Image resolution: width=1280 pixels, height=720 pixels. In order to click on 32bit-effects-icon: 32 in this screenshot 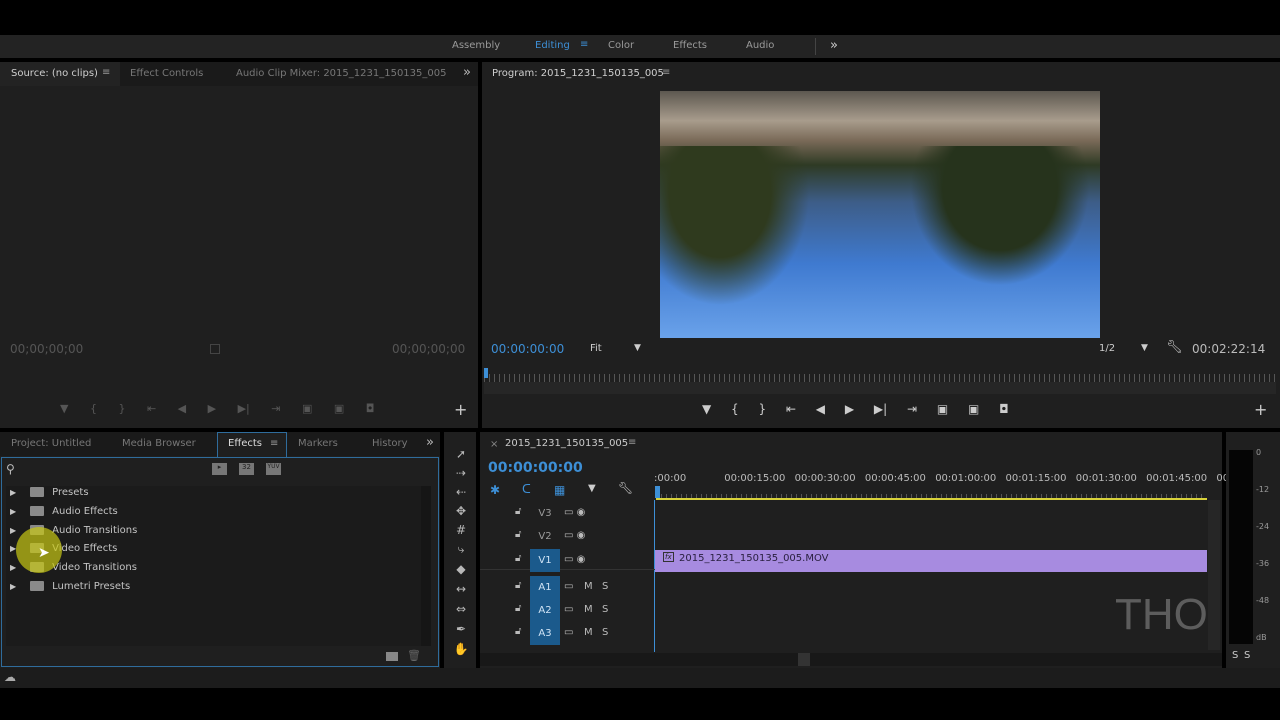, I will do `click(246, 469)`.